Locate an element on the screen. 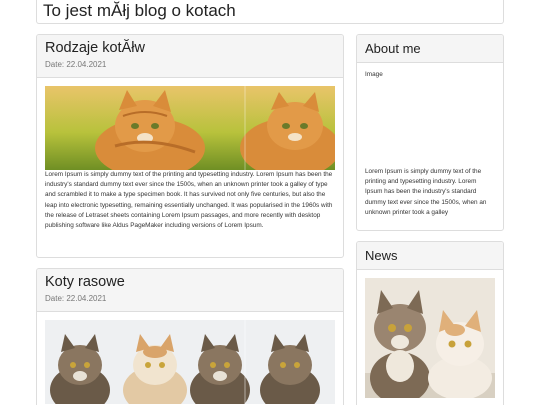 The width and height of the screenshot is (540, 405). news-panel: News is located at coordinates (430, 323).